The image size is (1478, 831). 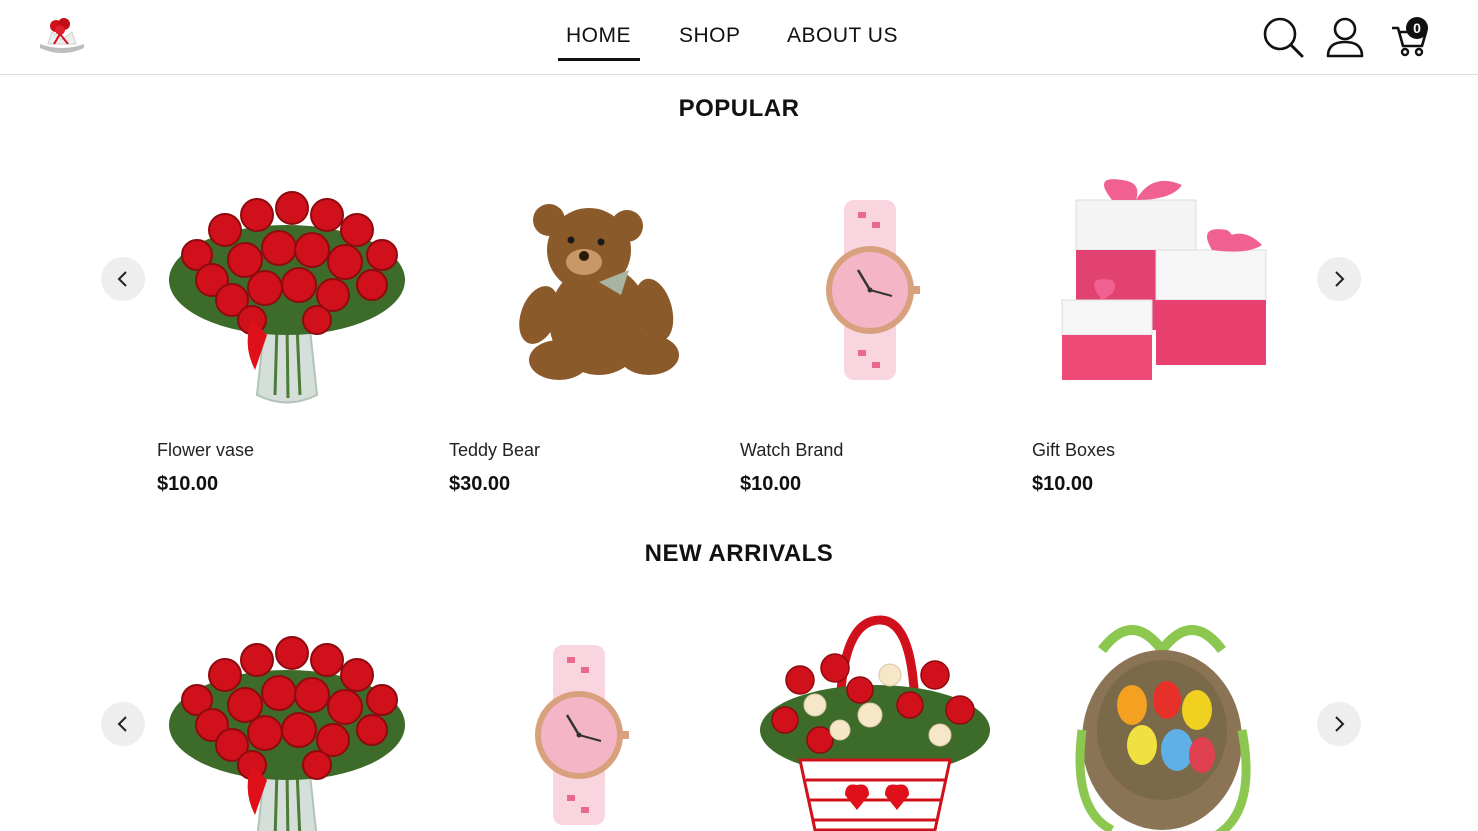 I want to click on product-name: Teddy Bear, so click(x=494, y=450).